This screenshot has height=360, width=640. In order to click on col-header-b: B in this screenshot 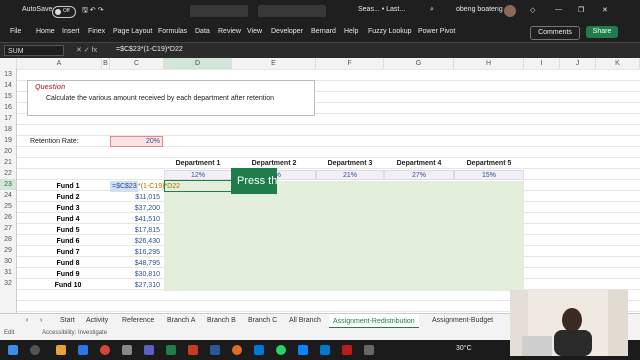, I will do `click(106, 63)`.